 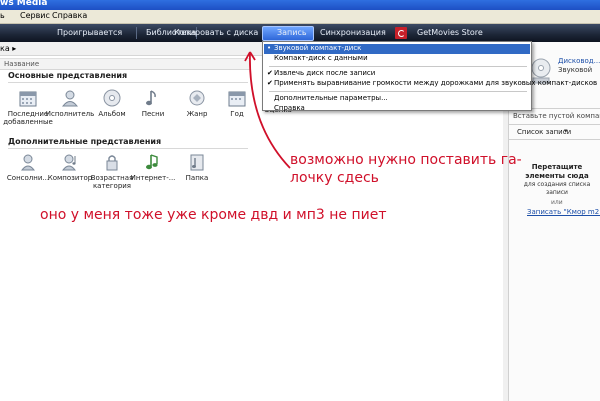 I want to click on composer-icon, so click(x=69, y=162).